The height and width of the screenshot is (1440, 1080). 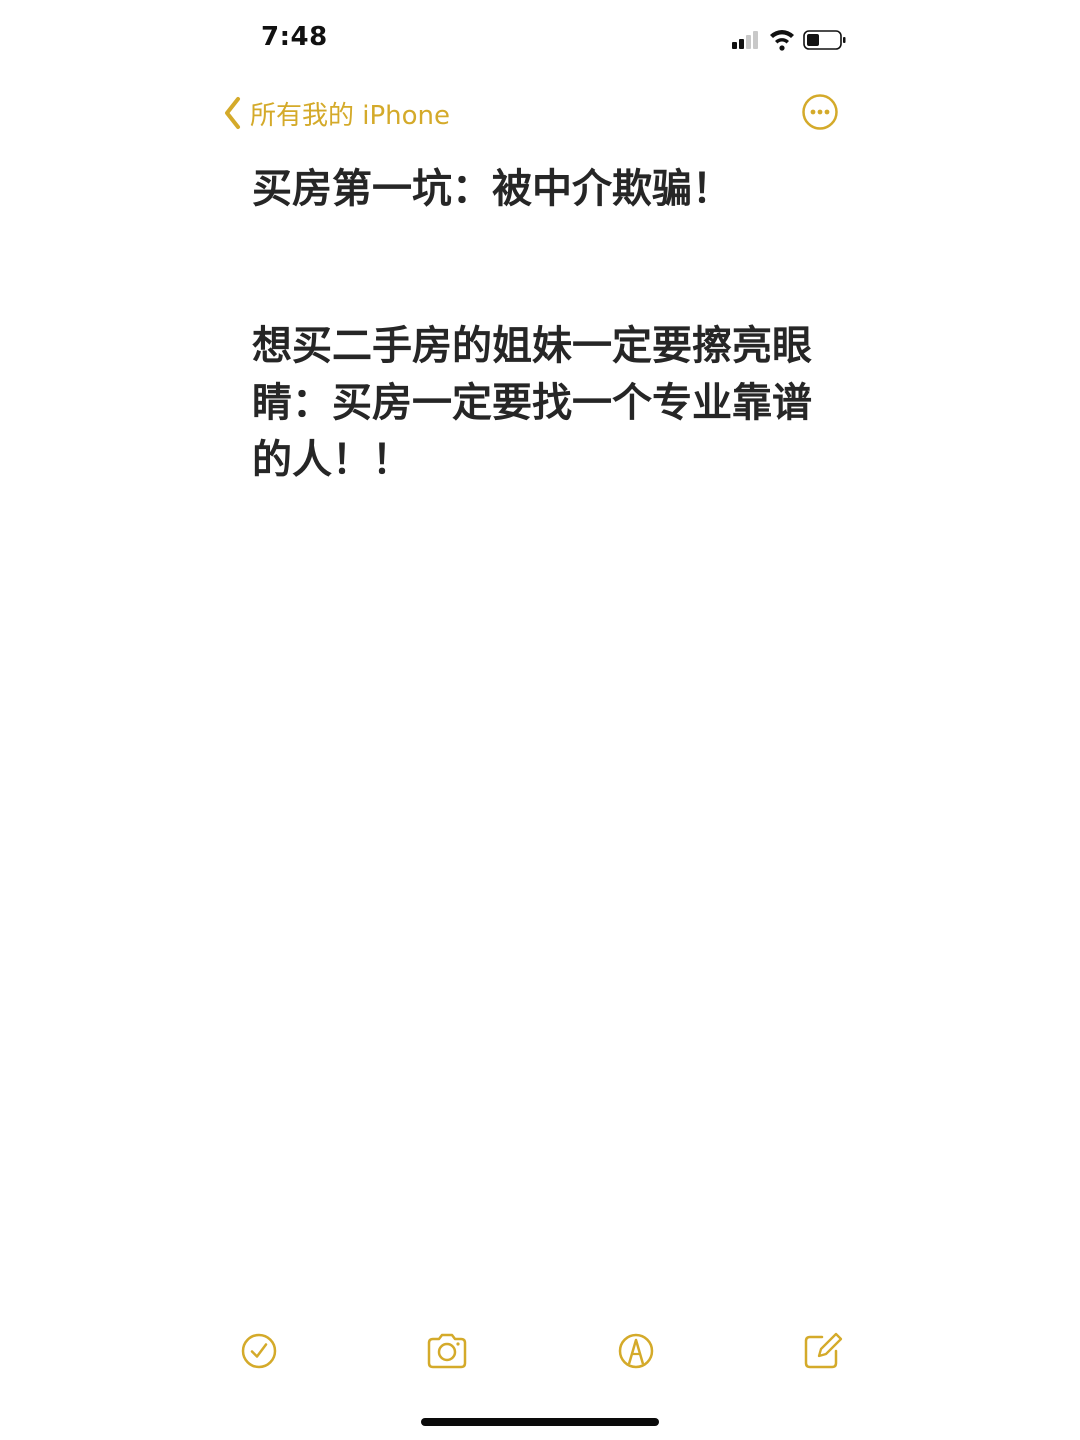 I want to click on ellipsis-circle-icon, so click(x=820, y=112).